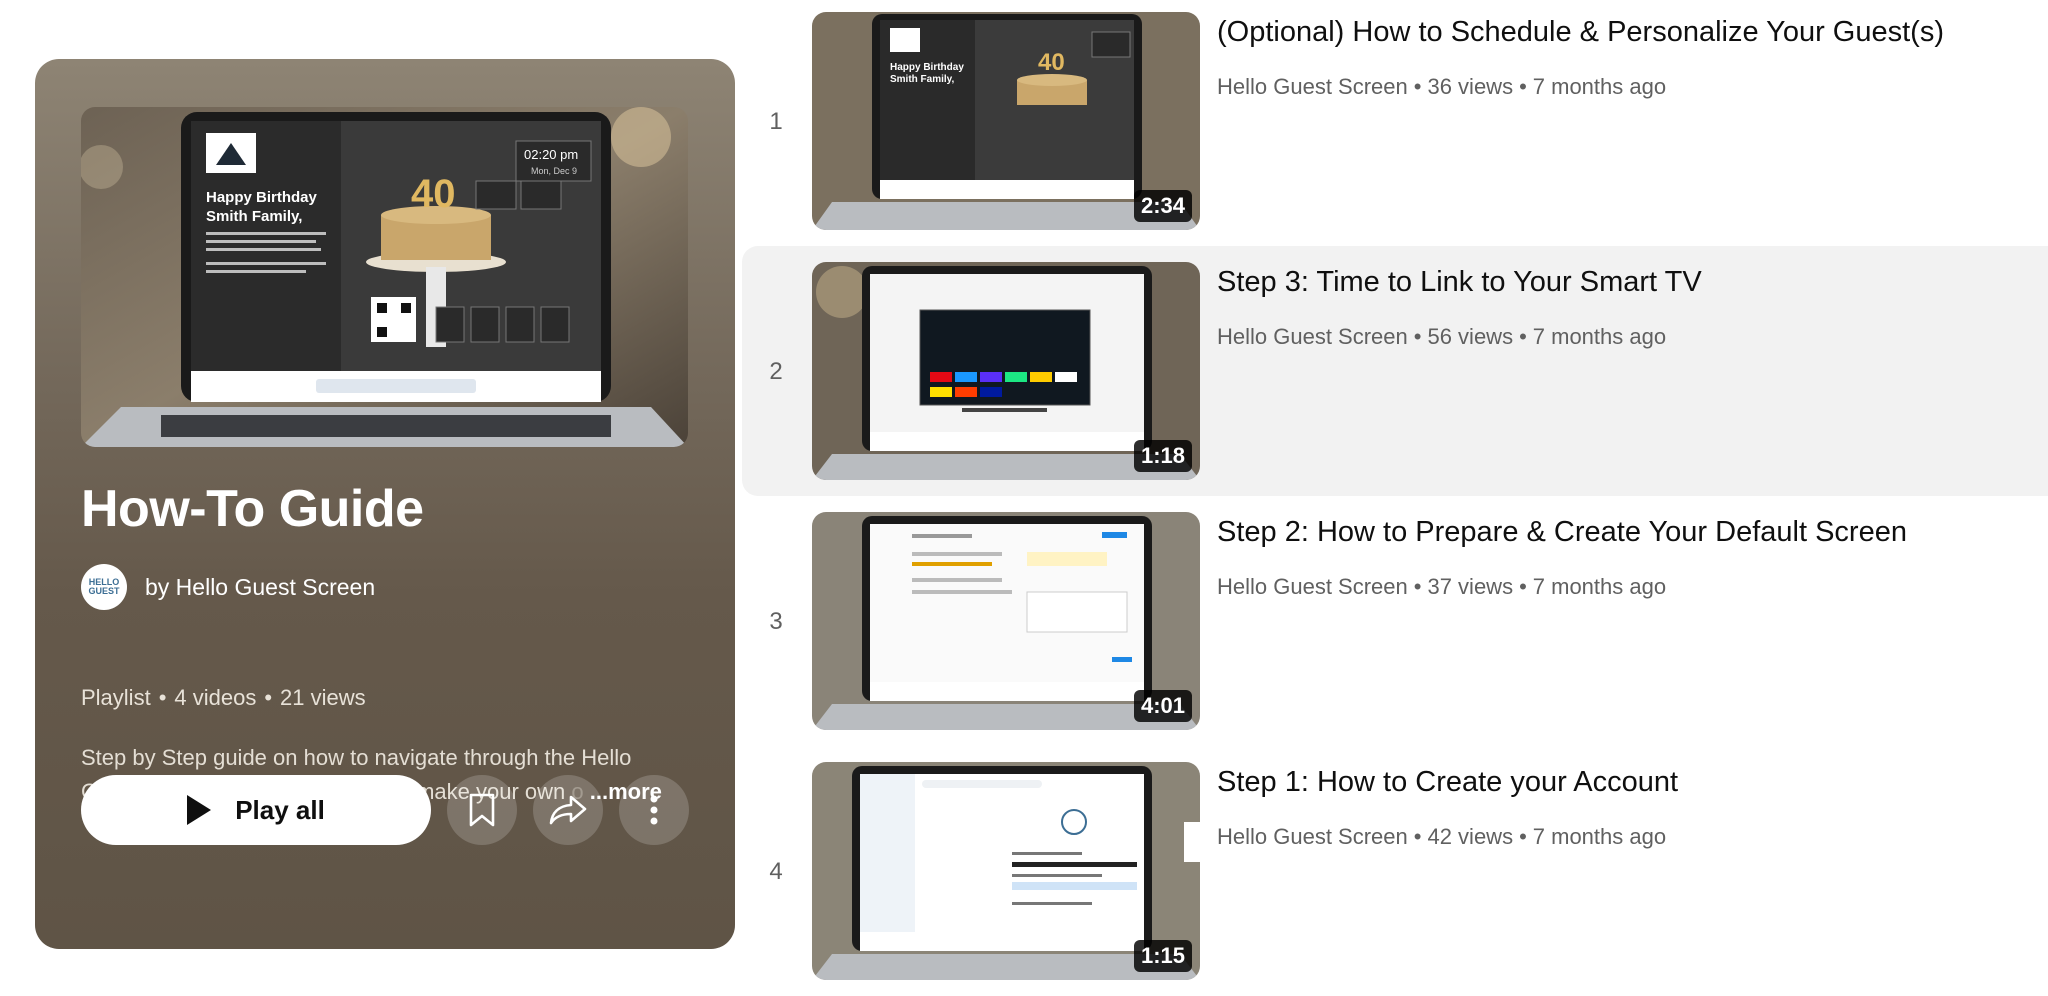 Image resolution: width=2048 pixels, height=996 pixels. I want to click on channel-byline: by Hello Guest Screen, so click(260, 587).